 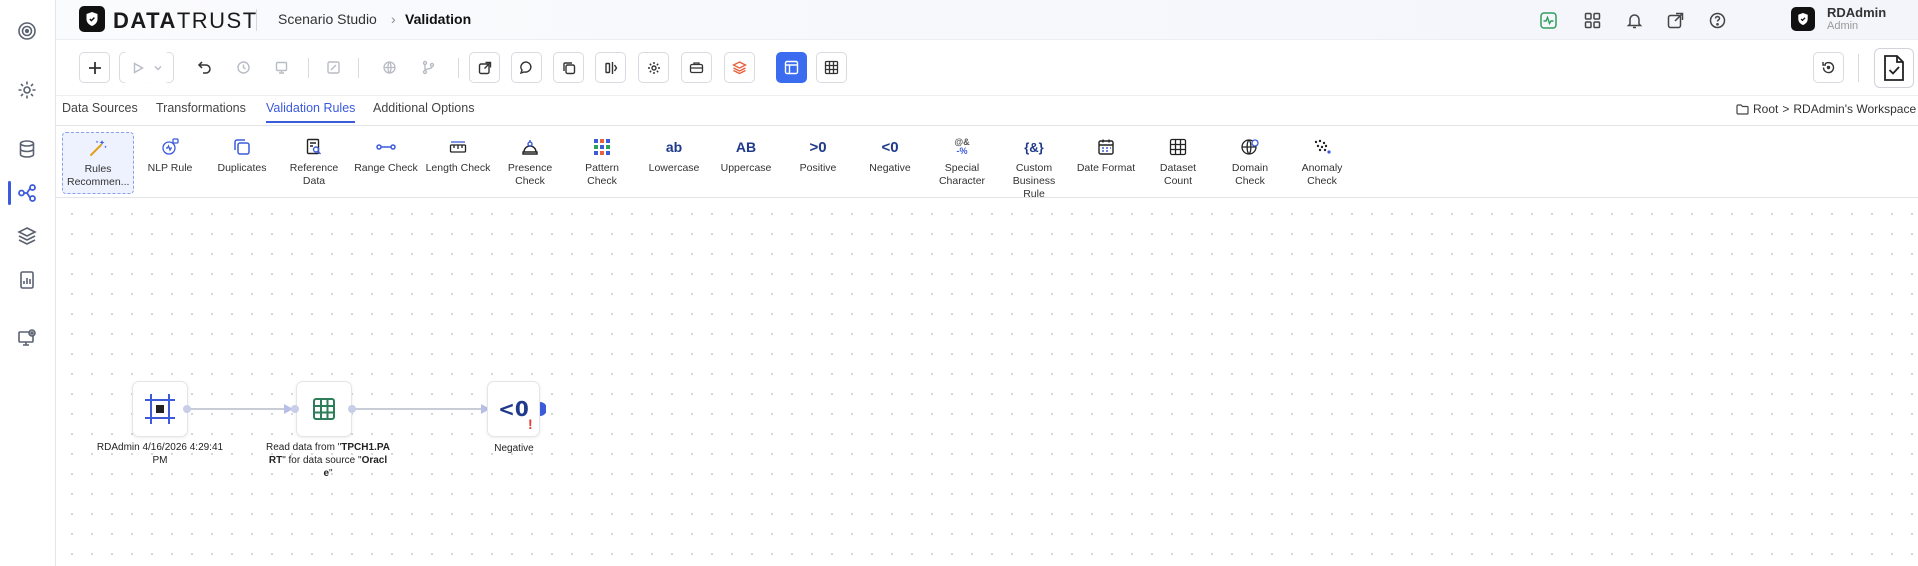 I want to click on warning-icon: !, so click(x=530, y=424).